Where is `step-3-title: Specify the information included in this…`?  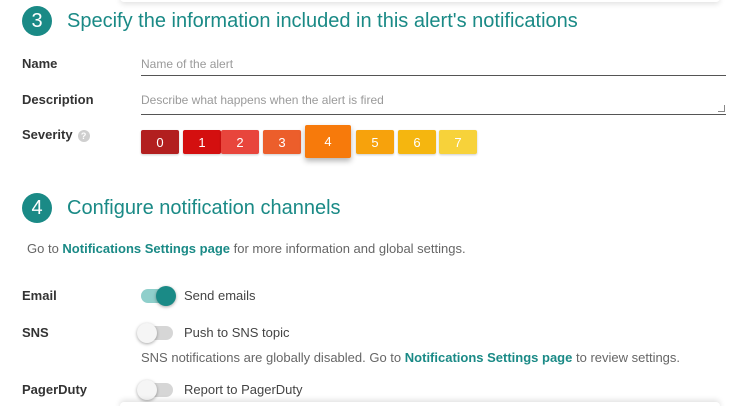 step-3-title: Specify the information included in this… is located at coordinates (322, 20).